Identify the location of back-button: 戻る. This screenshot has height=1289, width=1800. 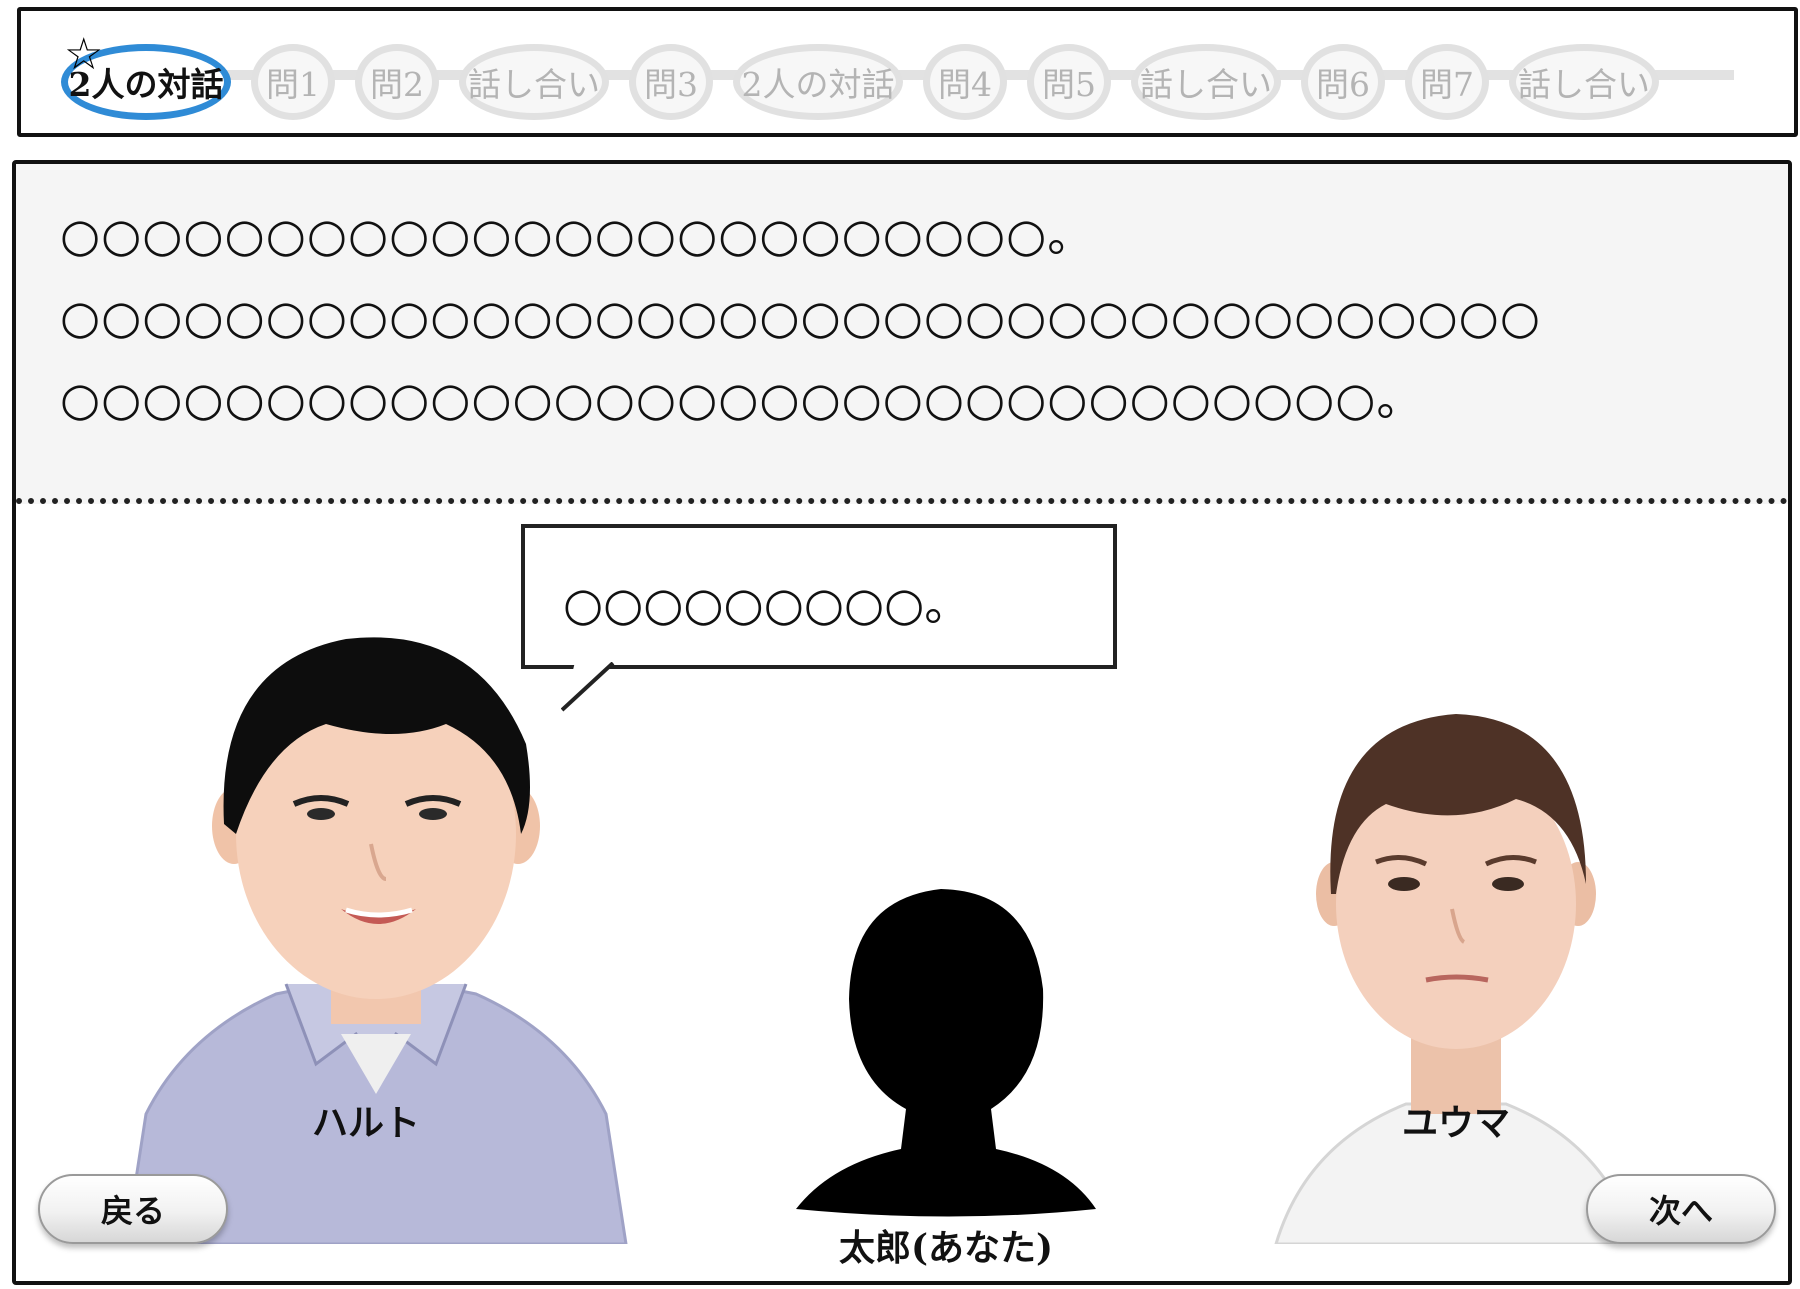
(133, 1209).